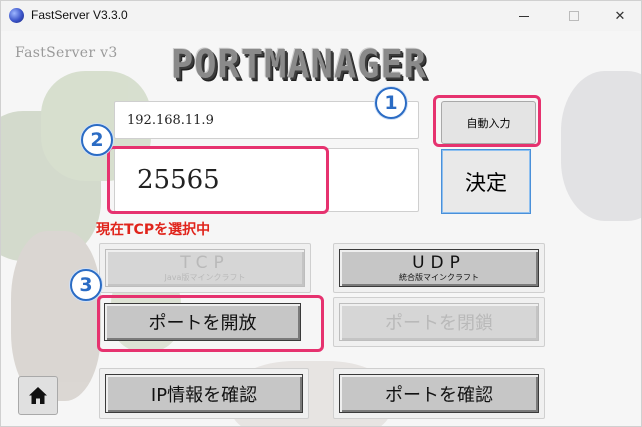 This screenshot has height=427, width=642. What do you see at coordinates (205, 277) in the screenshot?
I see `tcp-sublabel: Java版マインクラフト` at bounding box center [205, 277].